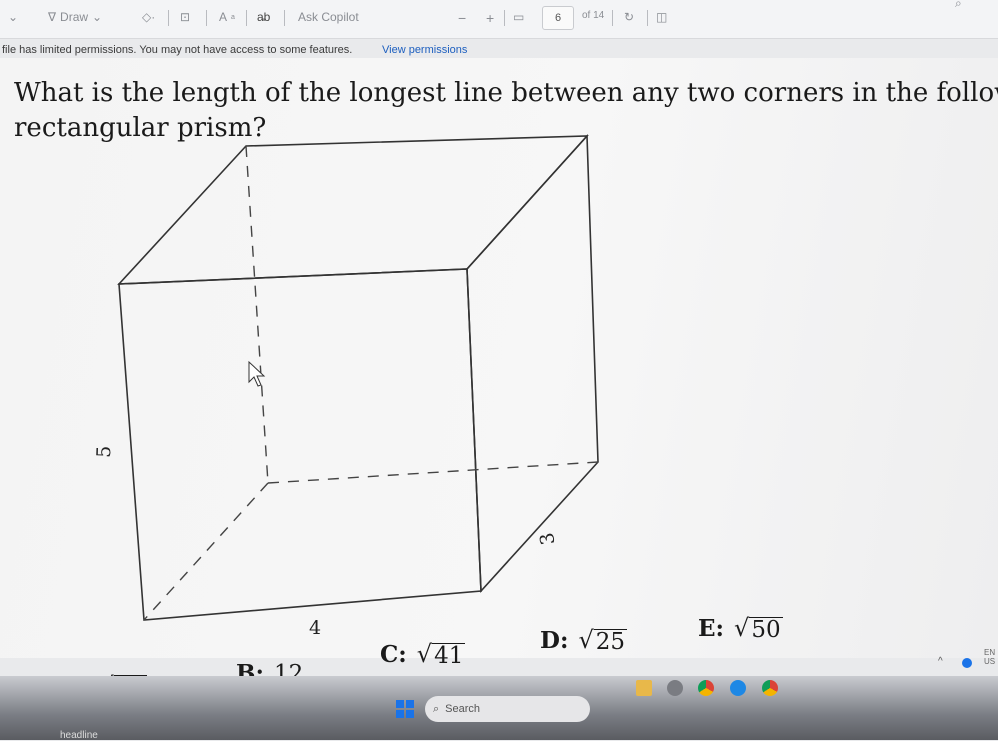 This screenshot has height=741, width=998. Describe the element at coordinates (990, 661) in the screenshot. I see `language-bottom: US` at that location.